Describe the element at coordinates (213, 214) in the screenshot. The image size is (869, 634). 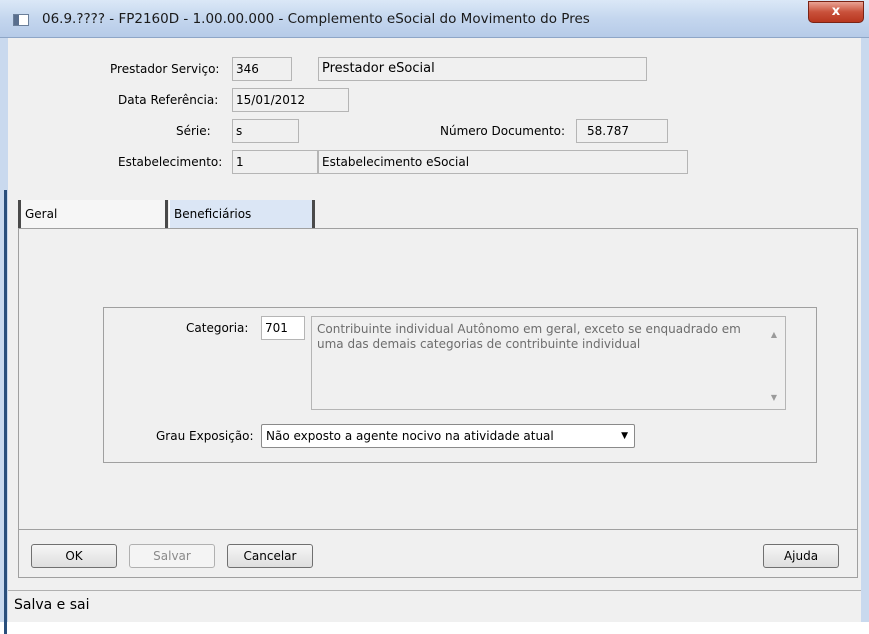
I see `tab-beneficiarios-label: Beneficiários` at that location.